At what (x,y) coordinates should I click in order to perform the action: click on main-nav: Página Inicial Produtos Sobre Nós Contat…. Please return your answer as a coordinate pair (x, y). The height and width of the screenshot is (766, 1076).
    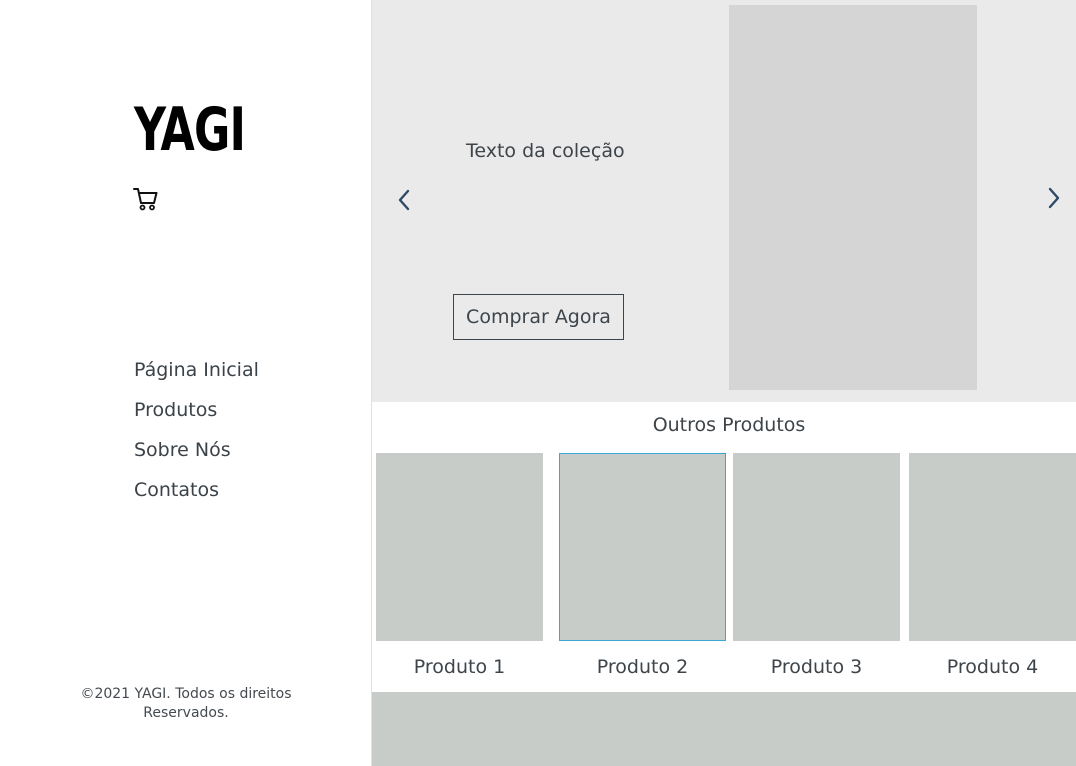
    Looking at the image, I should click on (196, 430).